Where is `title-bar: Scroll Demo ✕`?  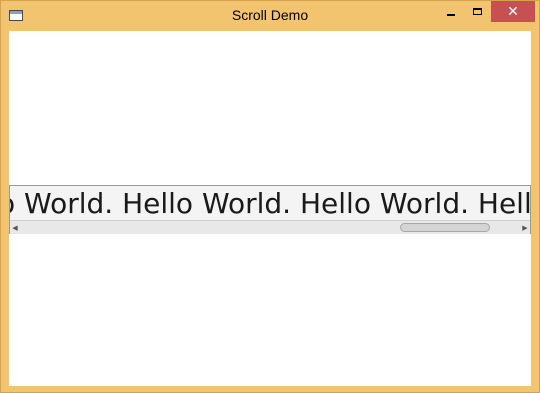
title-bar: Scroll Demo ✕ is located at coordinates (270, 16).